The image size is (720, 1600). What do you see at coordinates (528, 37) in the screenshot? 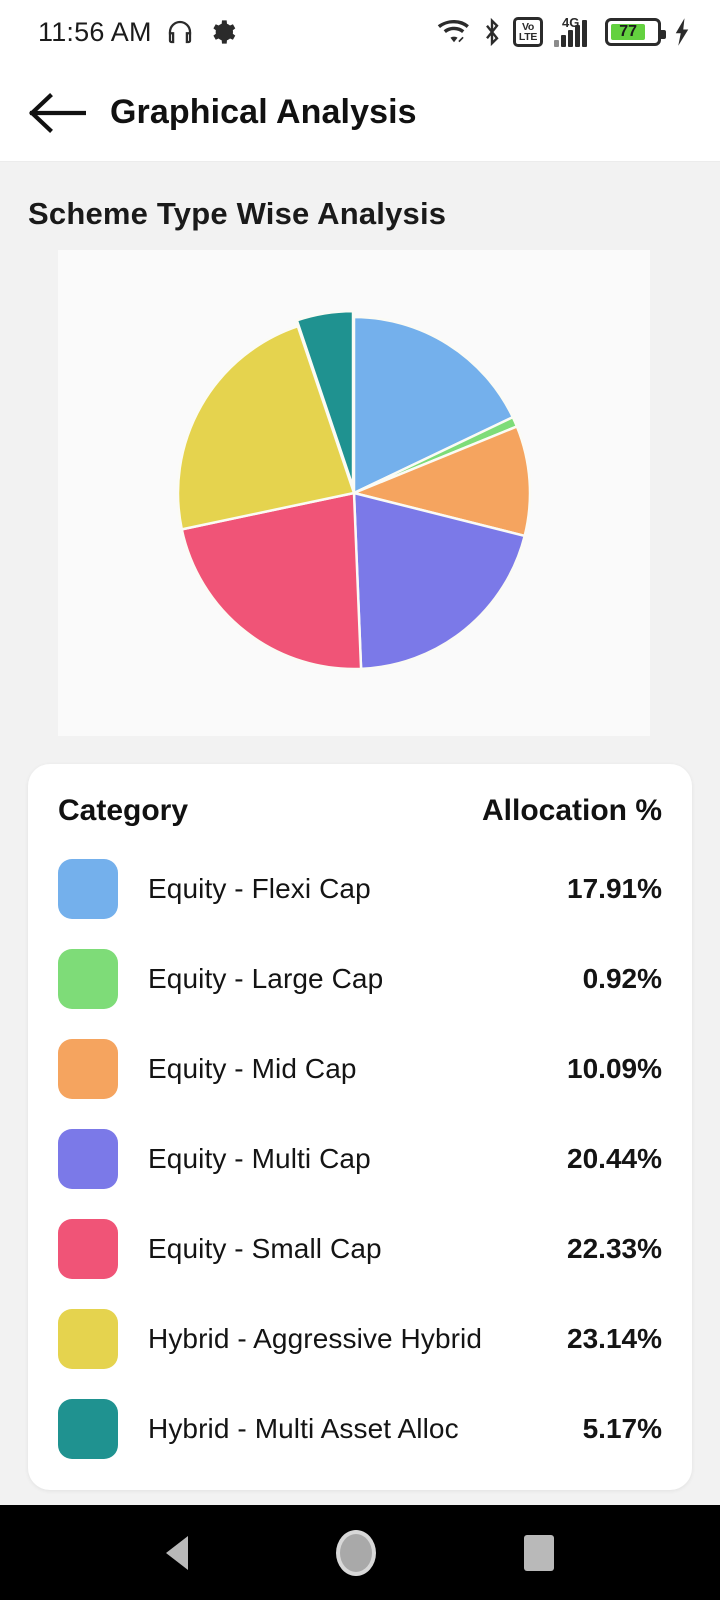
I see `volte-bottom: LTE` at bounding box center [528, 37].